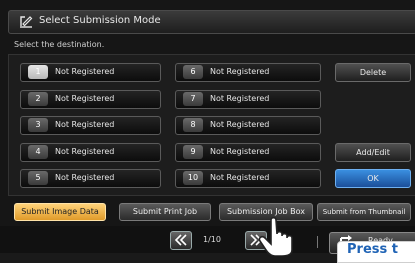 The height and width of the screenshot is (263, 415). I want to click on destination-number: 1, so click(38, 72).